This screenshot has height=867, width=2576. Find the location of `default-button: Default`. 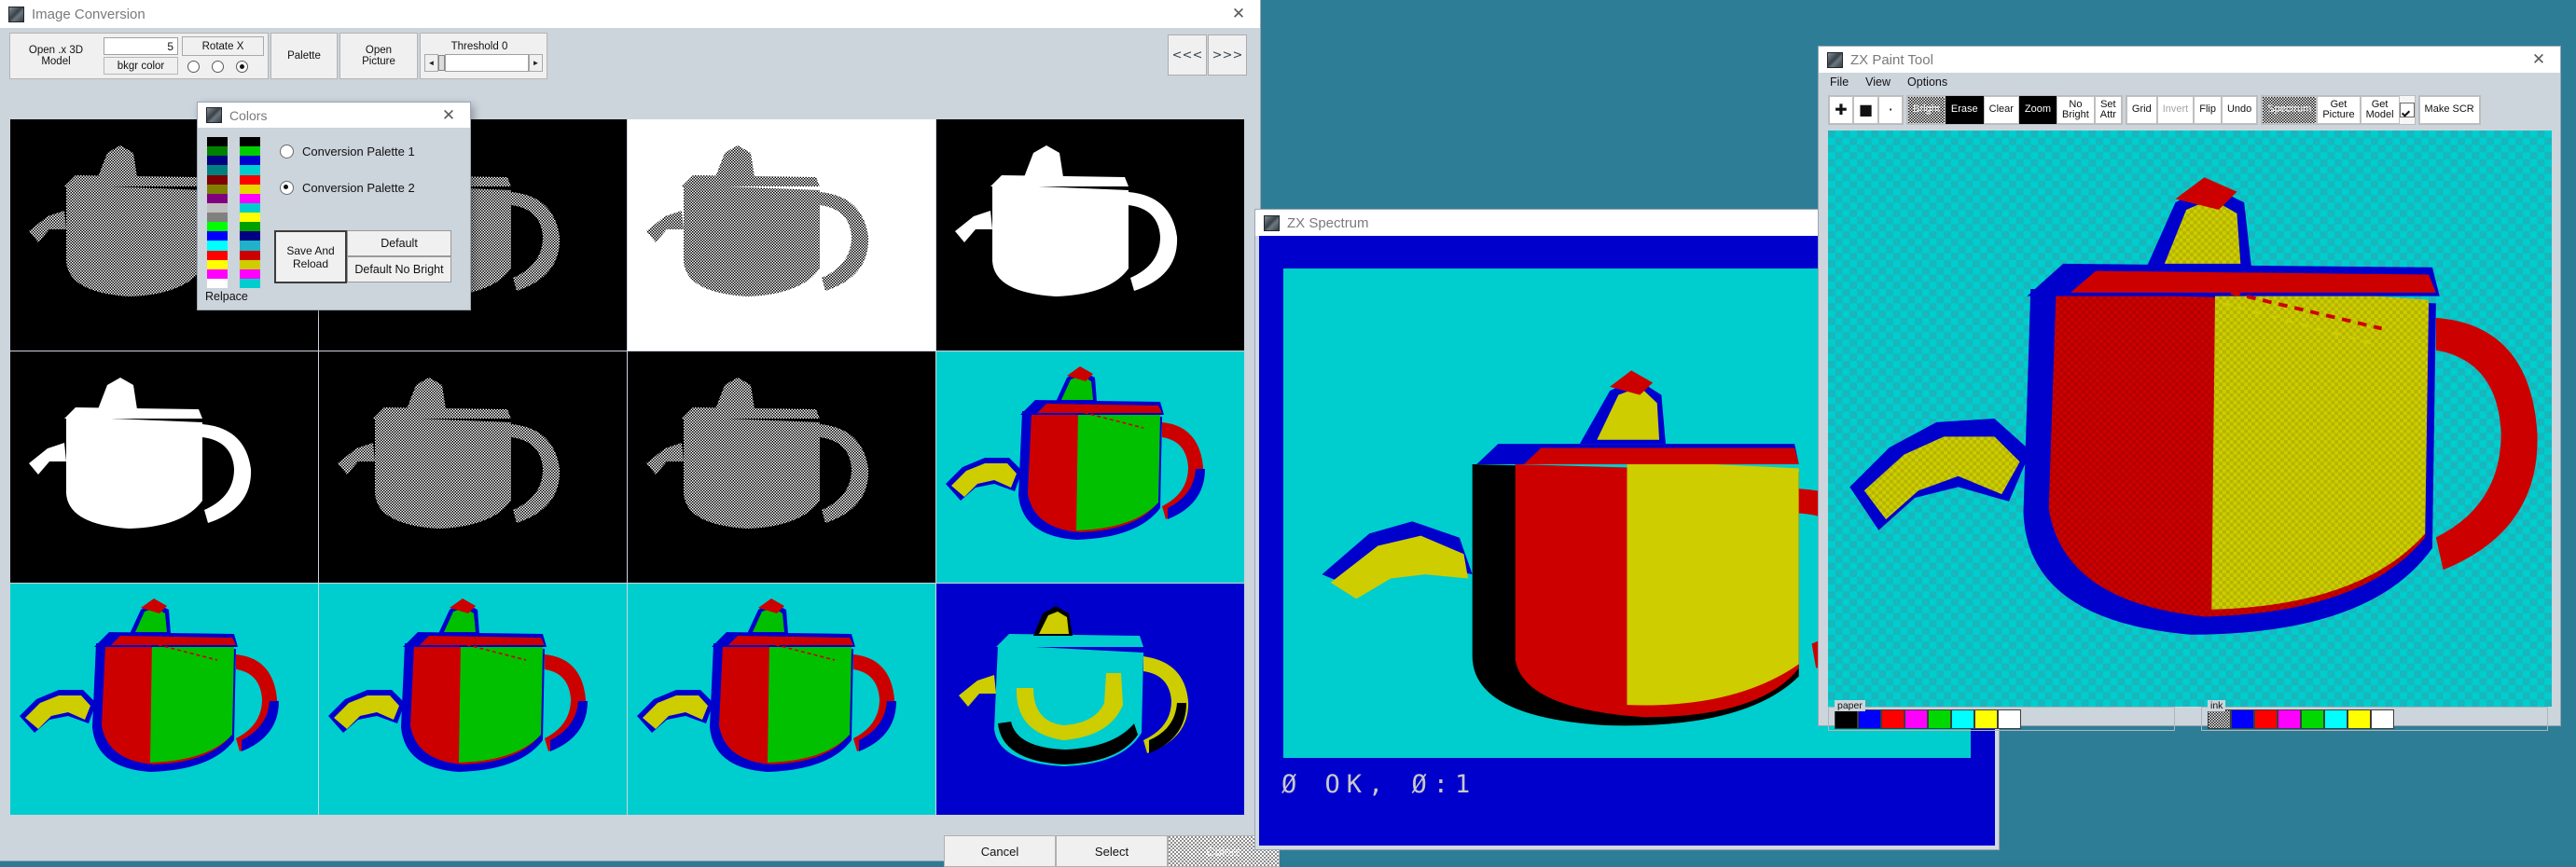

default-button: Default is located at coordinates (399, 243).